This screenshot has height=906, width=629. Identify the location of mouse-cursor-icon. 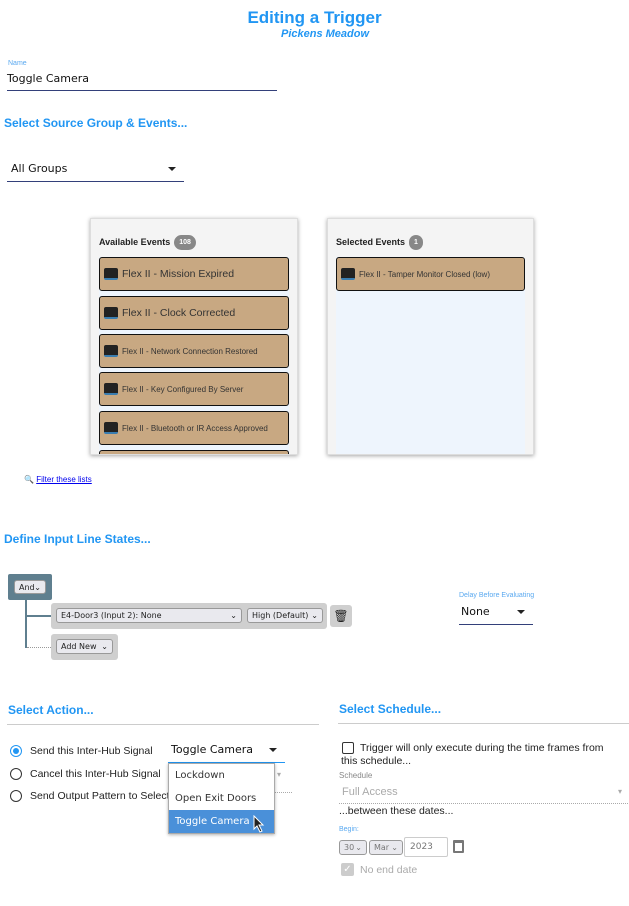
(259, 824).